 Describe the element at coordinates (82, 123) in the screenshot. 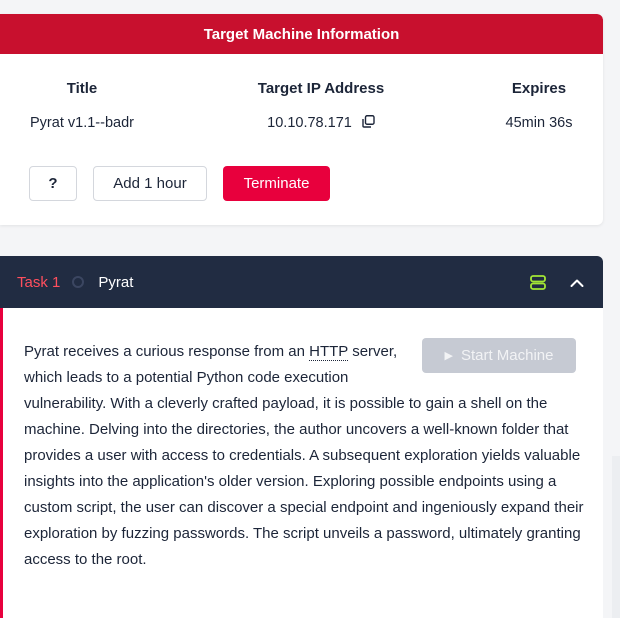

I see `machine-title: Pyrat v1.1--badr` at that location.